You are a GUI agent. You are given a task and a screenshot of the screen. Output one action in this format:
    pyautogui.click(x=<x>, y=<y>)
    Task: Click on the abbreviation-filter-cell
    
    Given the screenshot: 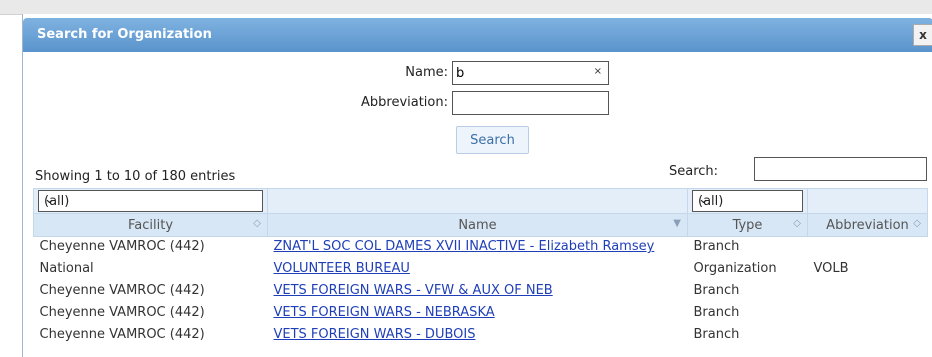 What is the action you would take?
    pyautogui.click(x=867, y=201)
    